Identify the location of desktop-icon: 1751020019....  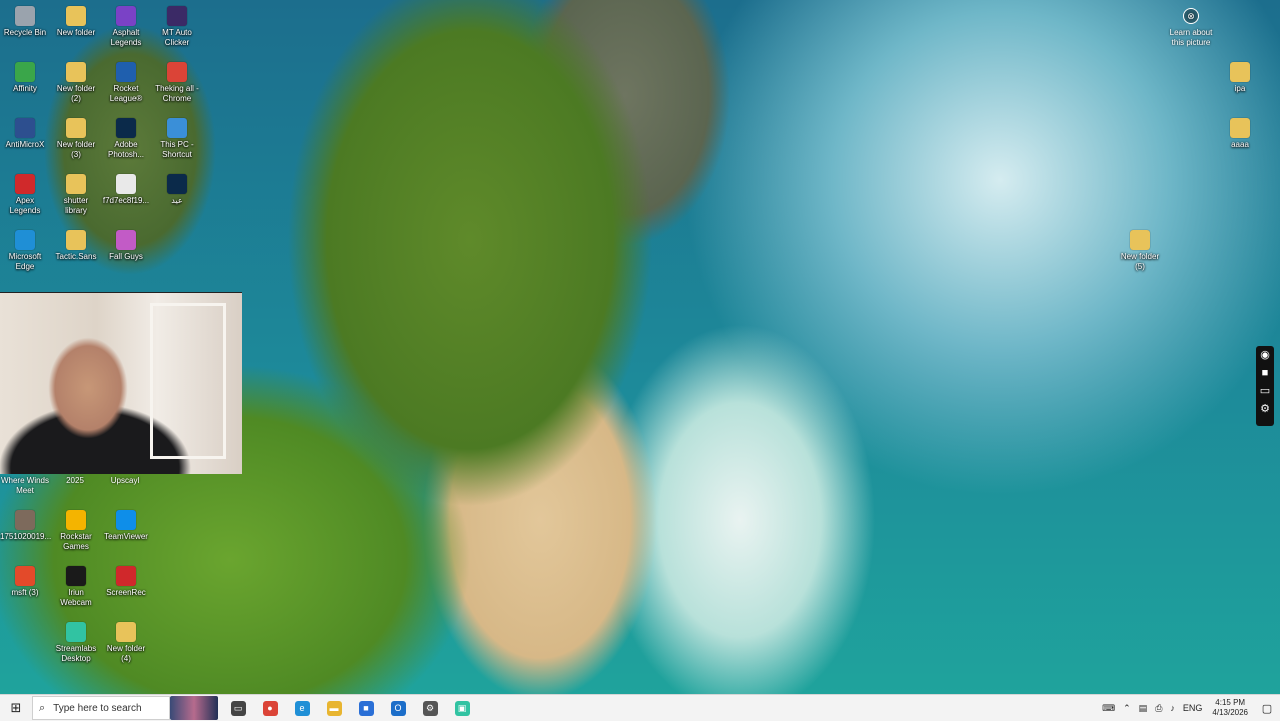
(25, 526).